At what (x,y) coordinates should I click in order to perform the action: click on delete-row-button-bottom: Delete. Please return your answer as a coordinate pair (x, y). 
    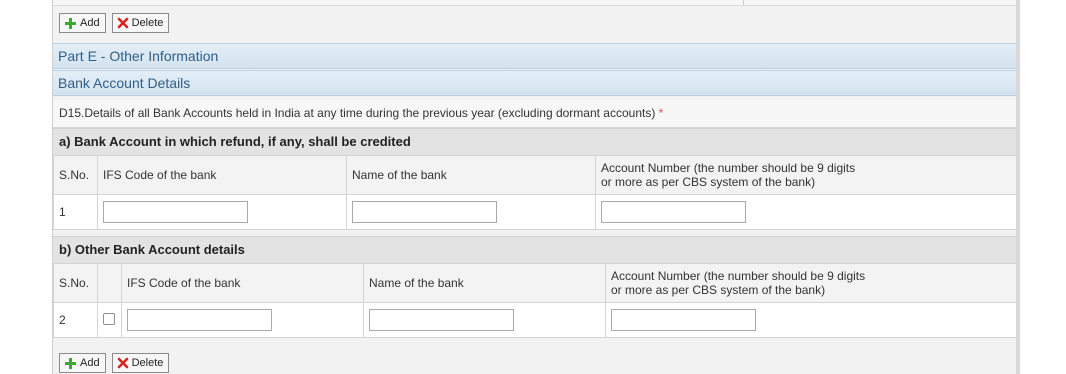
    Looking at the image, I should click on (140, 363).